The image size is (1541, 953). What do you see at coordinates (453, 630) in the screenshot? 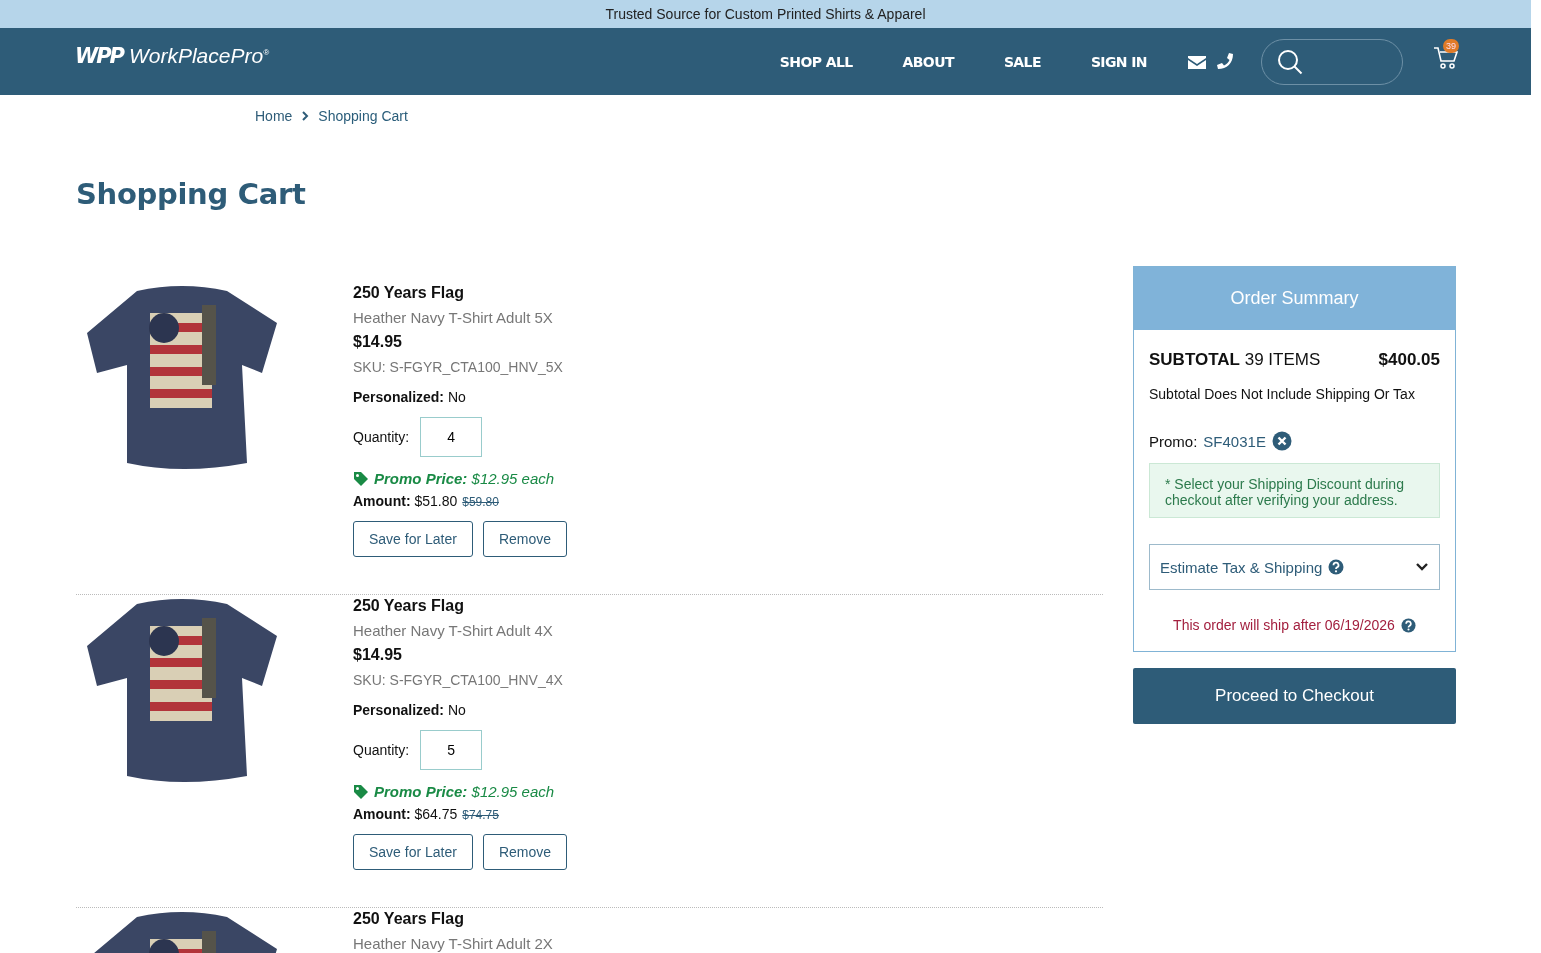
I see `product-variant: Heather Navy T-Shirt Adult 4X` at bounding box center [453, 630].